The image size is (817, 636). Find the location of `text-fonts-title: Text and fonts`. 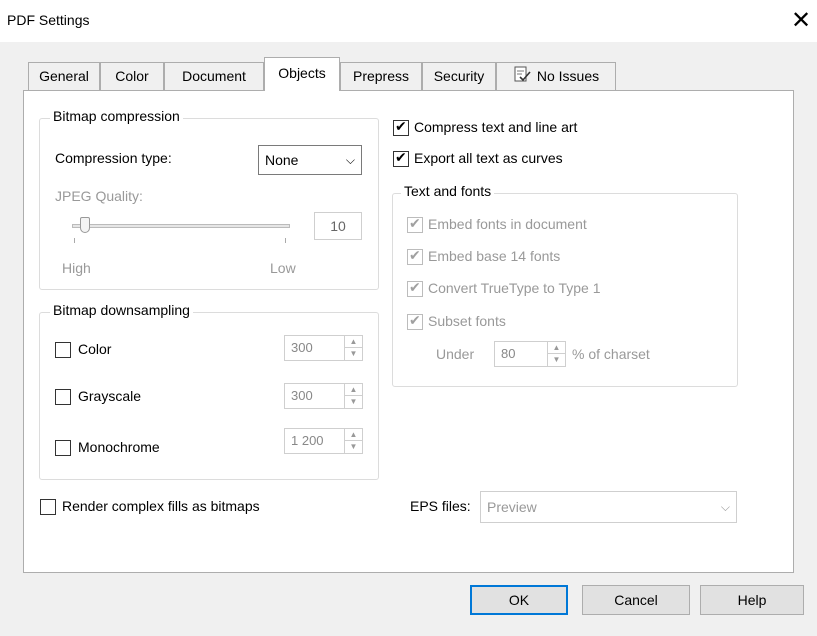

text-fonts-title: Text and fonts is located at coordinates (448, 191).